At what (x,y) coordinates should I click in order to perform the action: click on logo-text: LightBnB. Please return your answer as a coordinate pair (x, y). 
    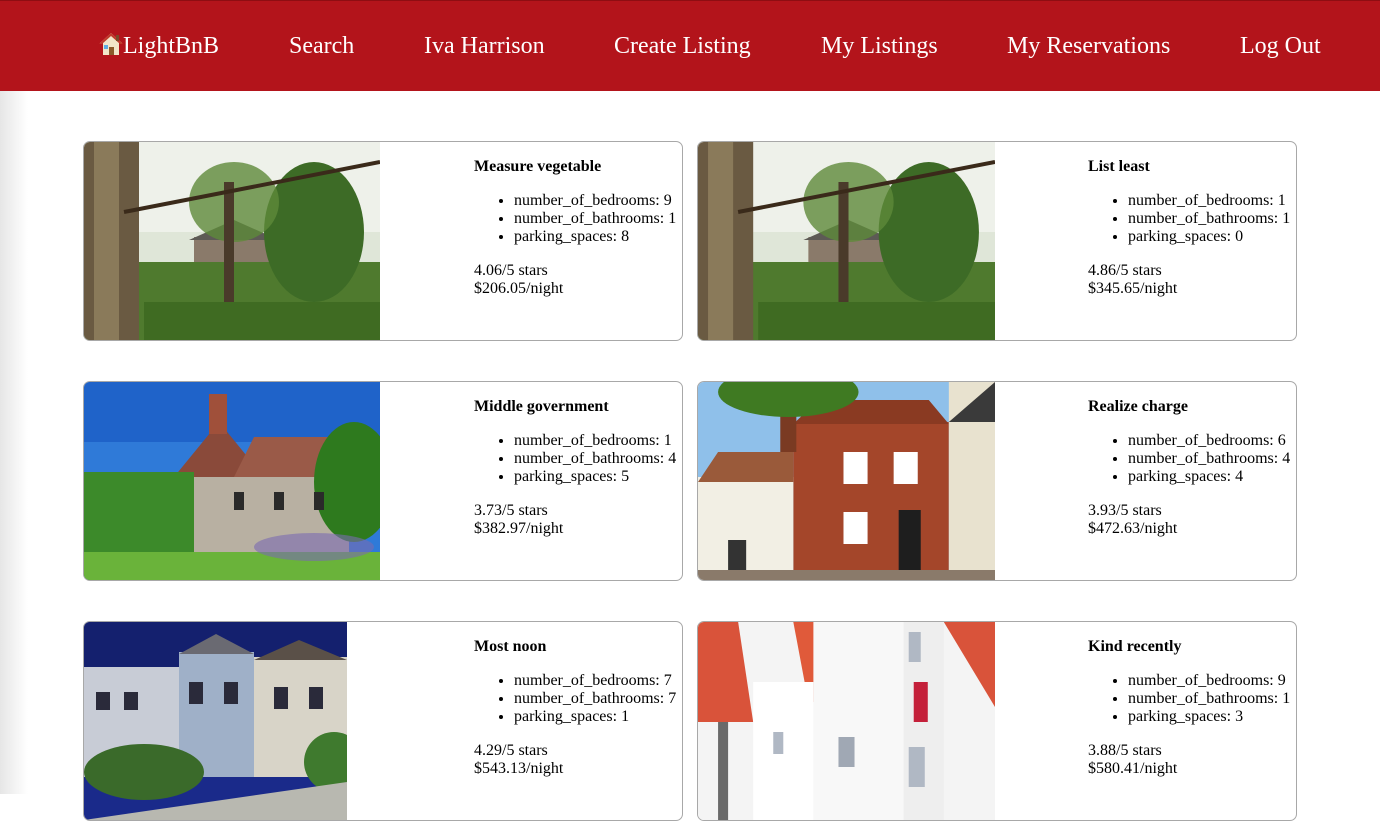
    Looking at the image, I should click on (171, 46).